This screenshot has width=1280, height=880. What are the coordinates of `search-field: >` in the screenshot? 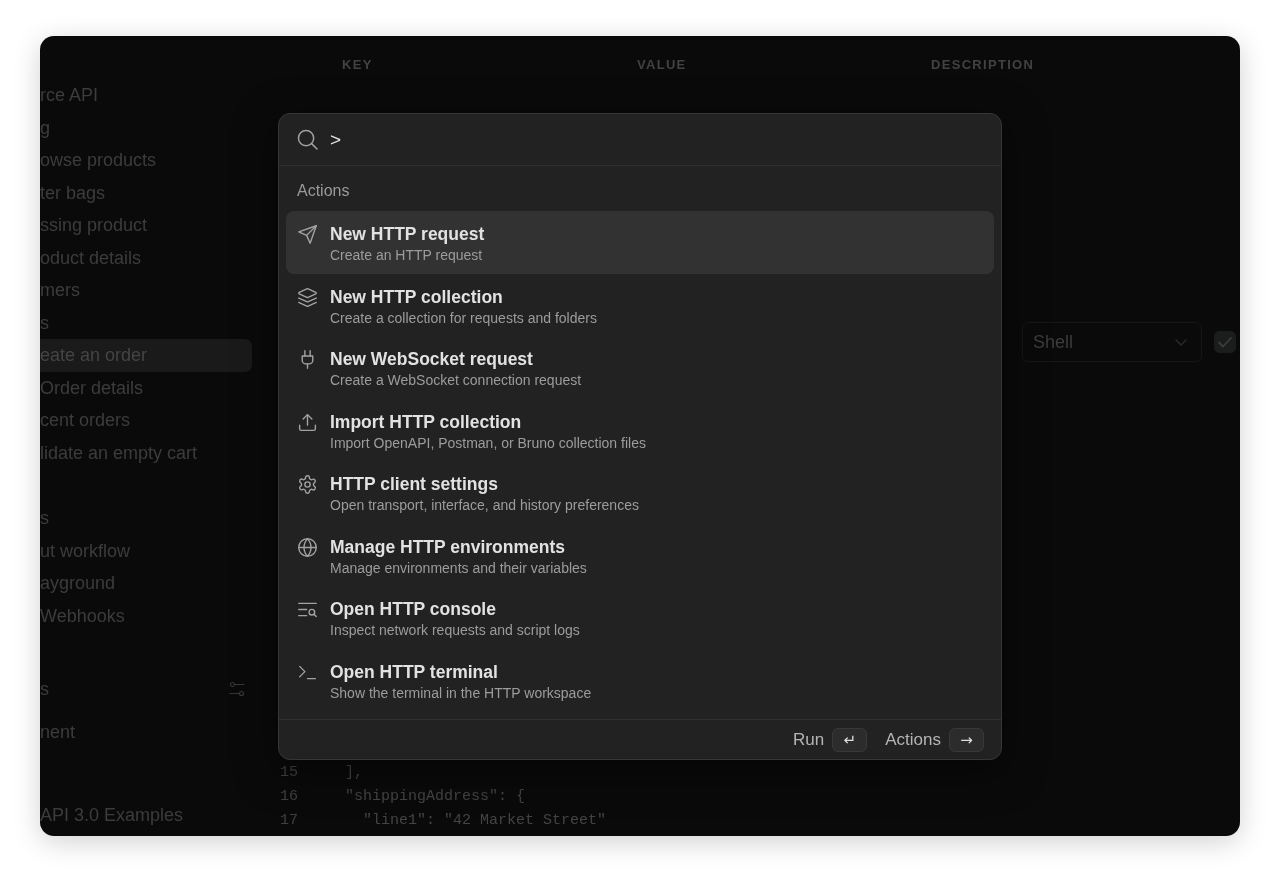 It's located at (656, 139).